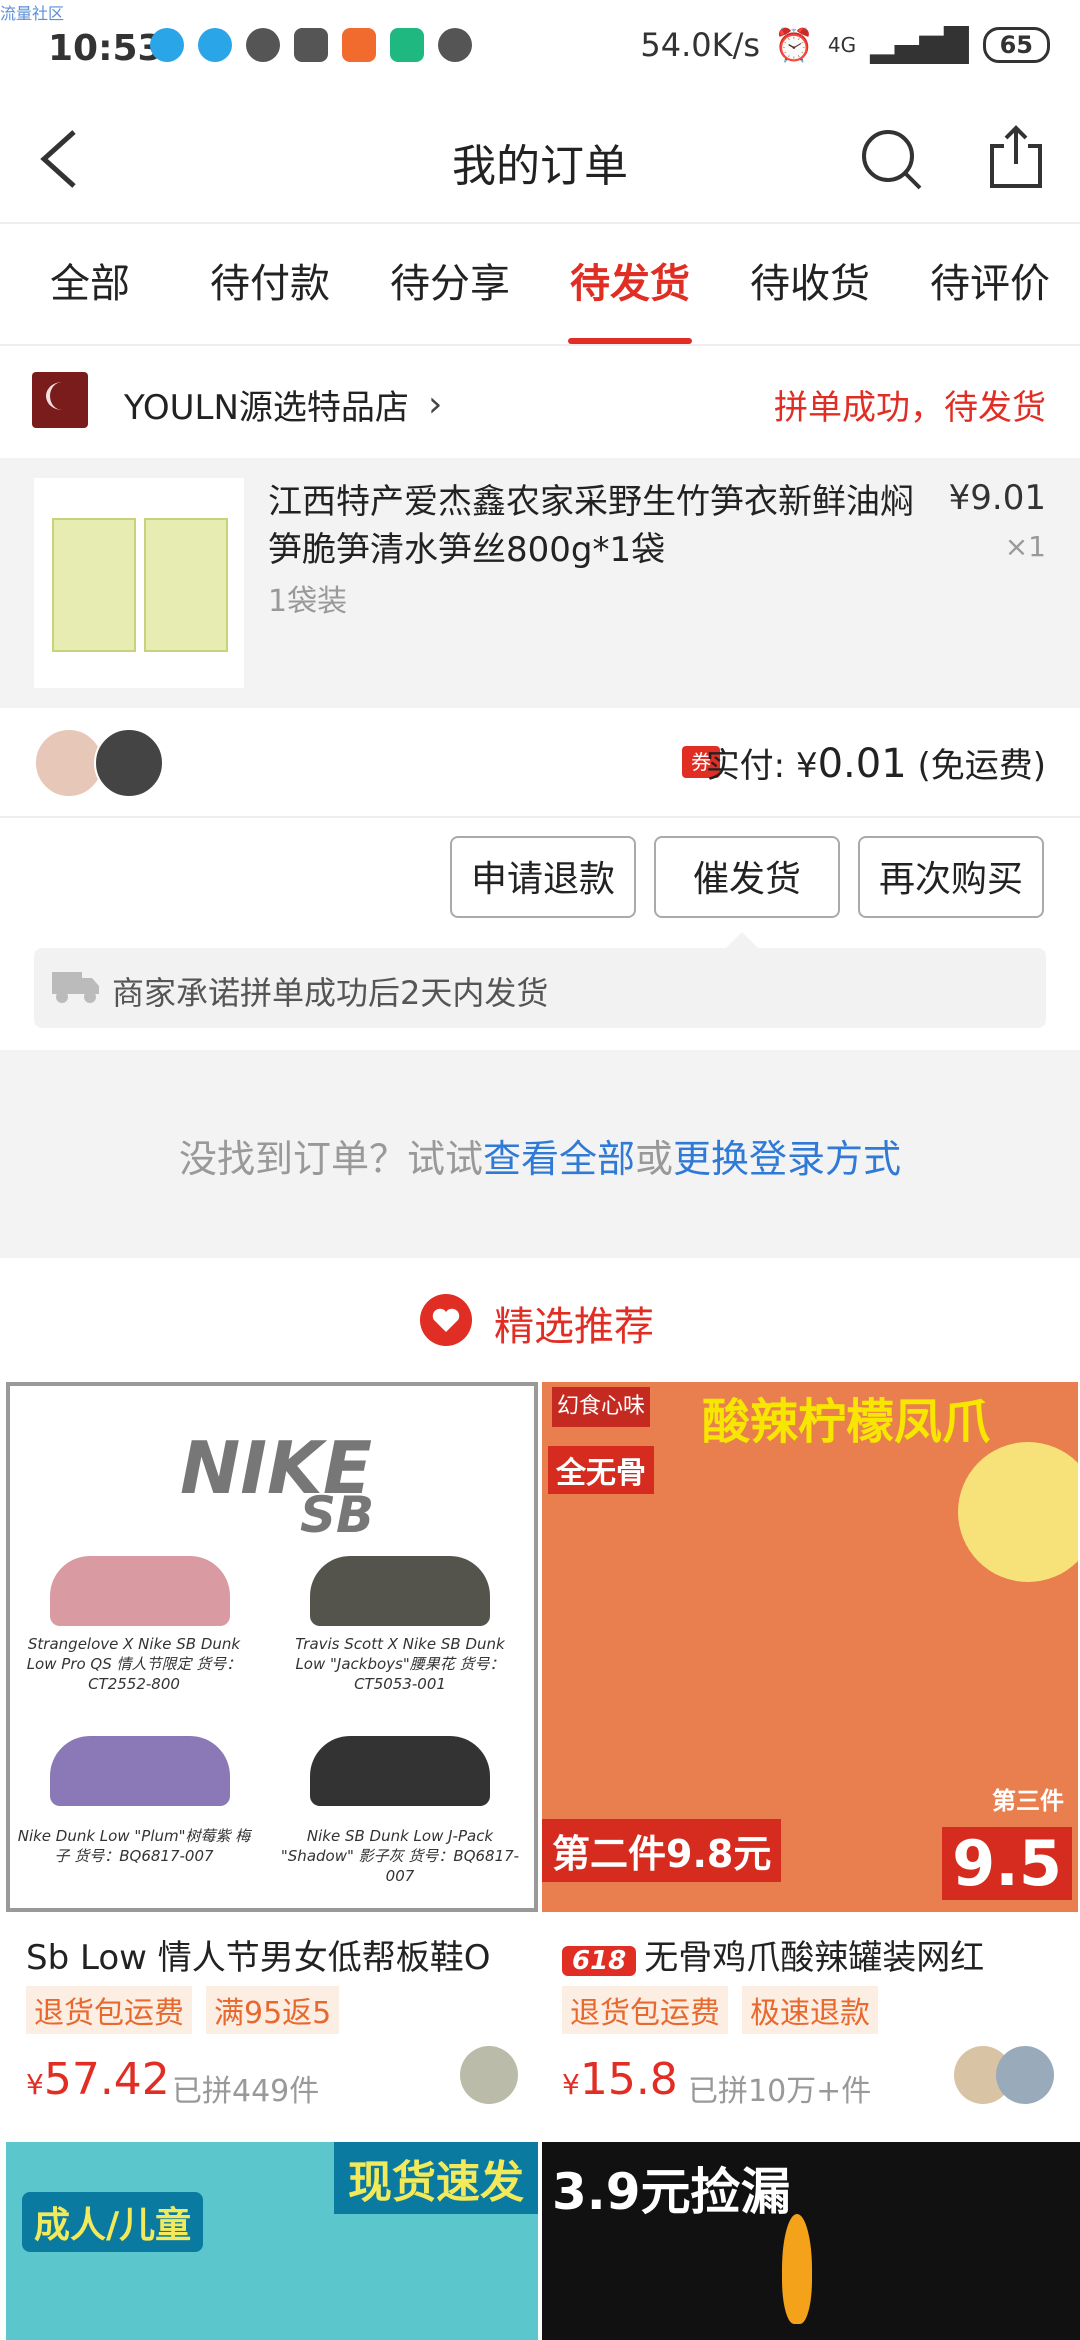  Describe the element at coordinates (330, 1159) in the screenshot. I see `notfound-prefix: 没找到订单？试试` at that location.